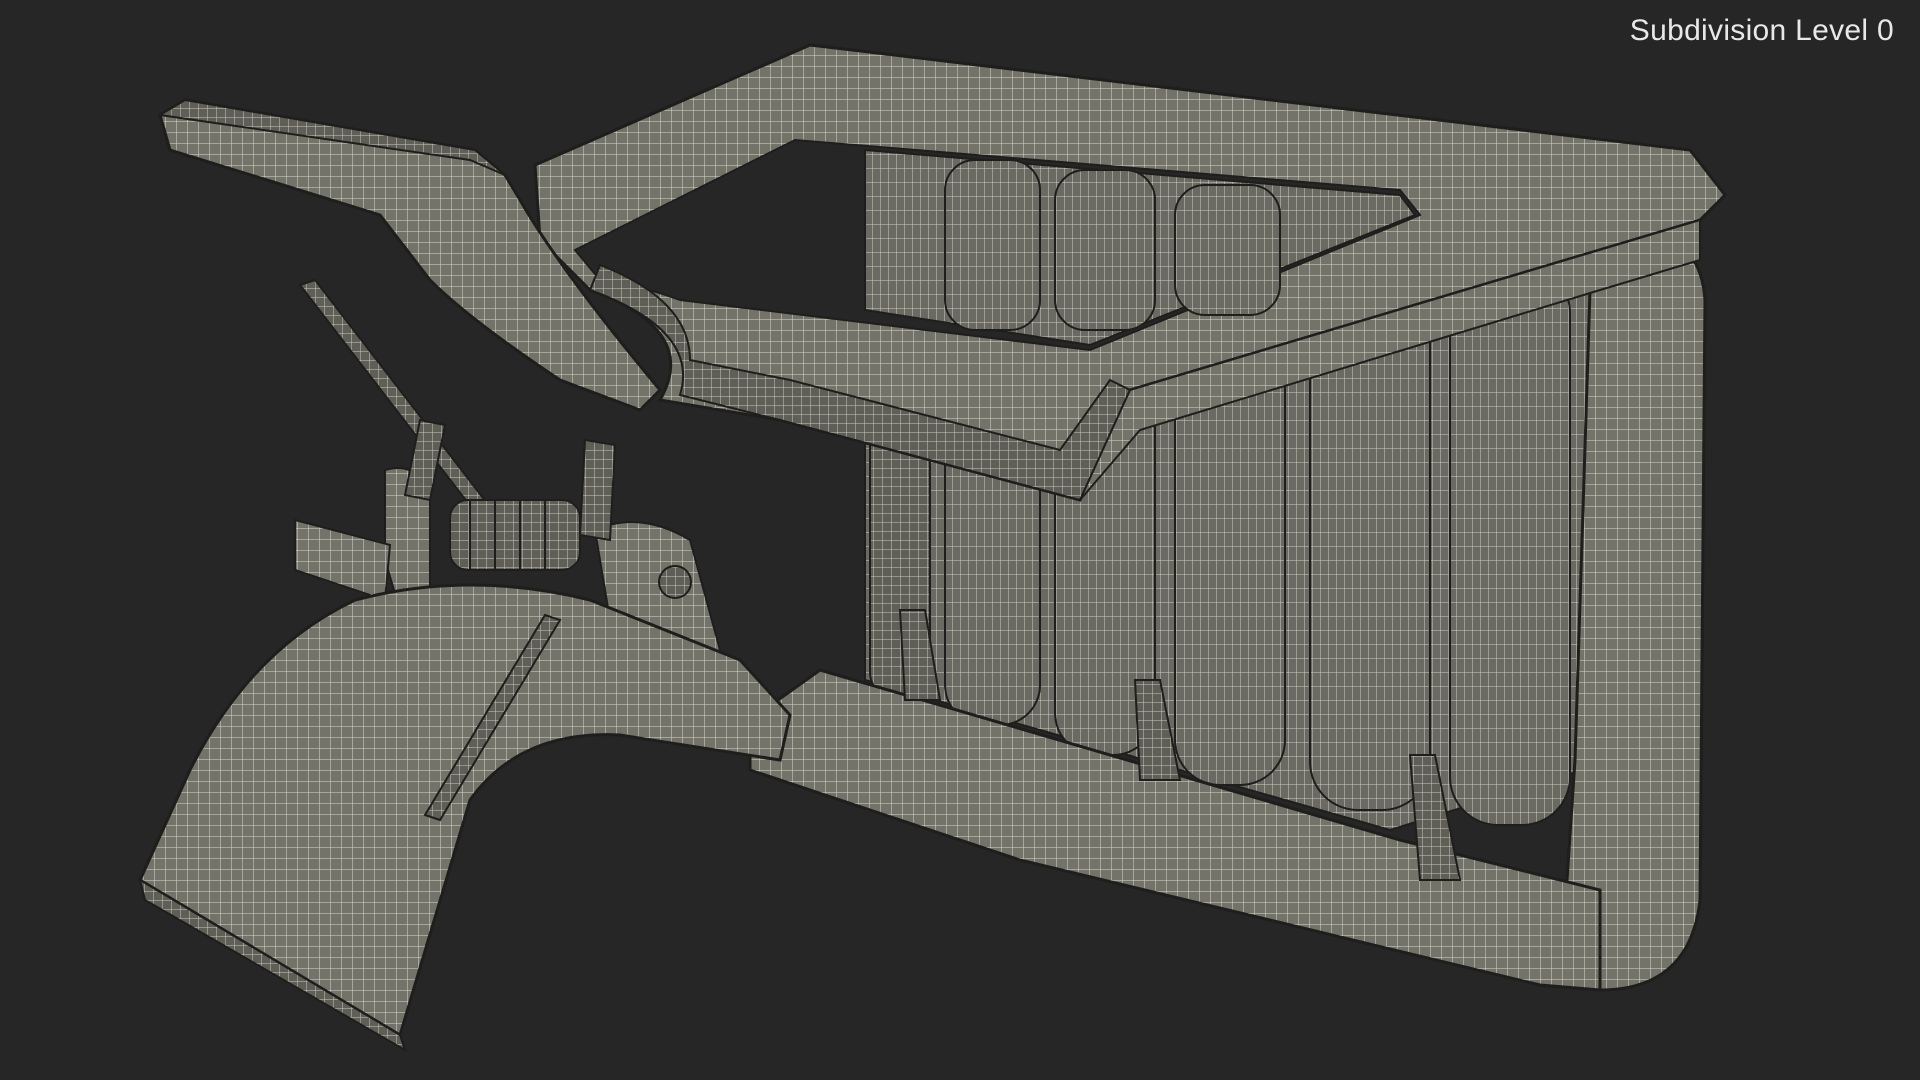 The width and height of the screenshot is (1920, 1080). Describe the element at coordinates (1761, 30) in the screenshot. I see `subdivision-level-label: Subdivision Level 0` at that location.